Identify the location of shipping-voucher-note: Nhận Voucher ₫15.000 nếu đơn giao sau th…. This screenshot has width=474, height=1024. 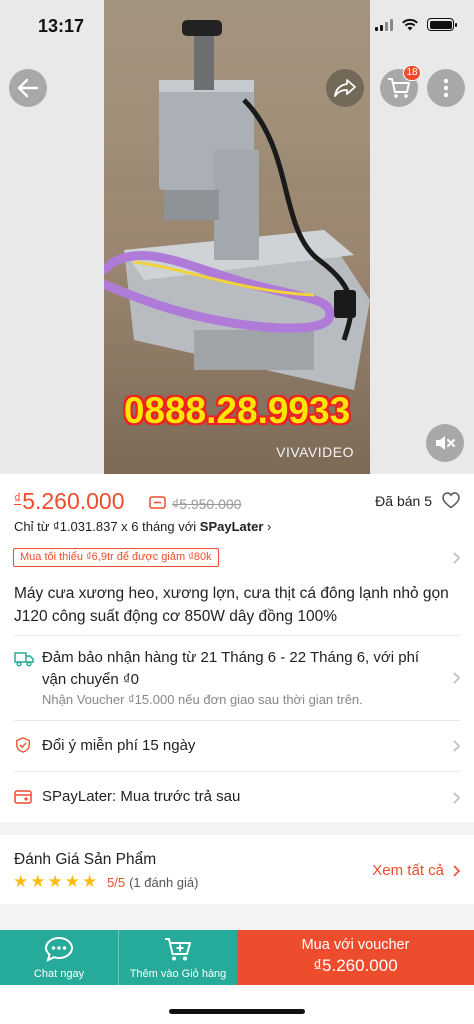
(202, 699).